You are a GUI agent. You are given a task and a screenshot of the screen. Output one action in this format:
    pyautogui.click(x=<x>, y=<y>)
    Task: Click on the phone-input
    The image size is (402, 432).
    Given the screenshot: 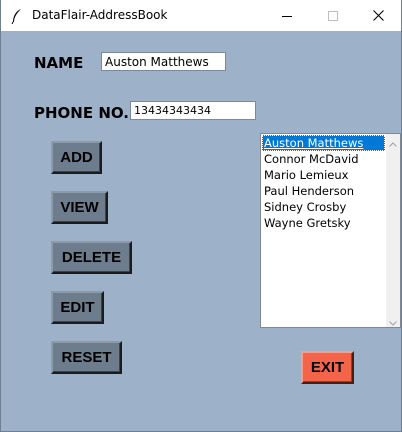 What is the action you would take?
    pyautogui.click(x=193, y=110)
    